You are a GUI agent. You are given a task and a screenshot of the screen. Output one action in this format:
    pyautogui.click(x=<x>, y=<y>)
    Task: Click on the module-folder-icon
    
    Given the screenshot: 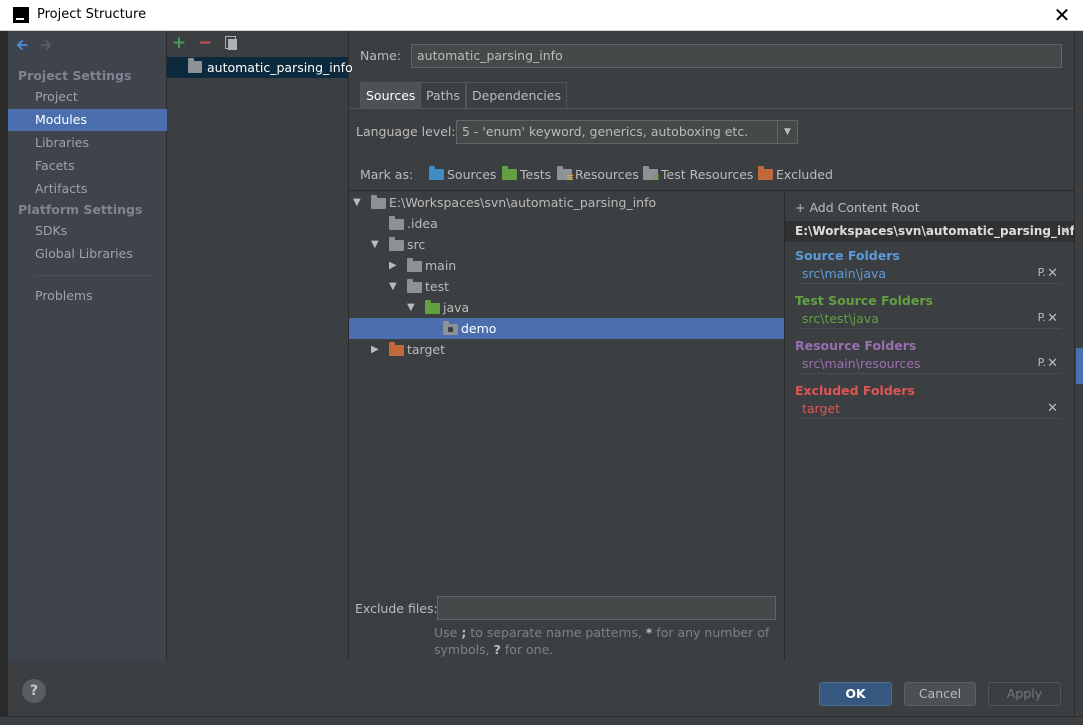 What is the action you would take?
    pyautogui.click(x=195, y=65)
    